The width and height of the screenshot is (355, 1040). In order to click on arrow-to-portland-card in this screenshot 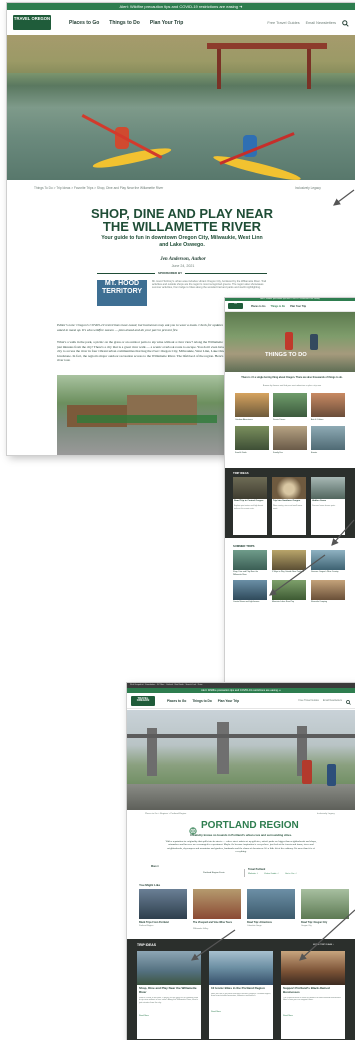, I will do `click(213, 945)`.